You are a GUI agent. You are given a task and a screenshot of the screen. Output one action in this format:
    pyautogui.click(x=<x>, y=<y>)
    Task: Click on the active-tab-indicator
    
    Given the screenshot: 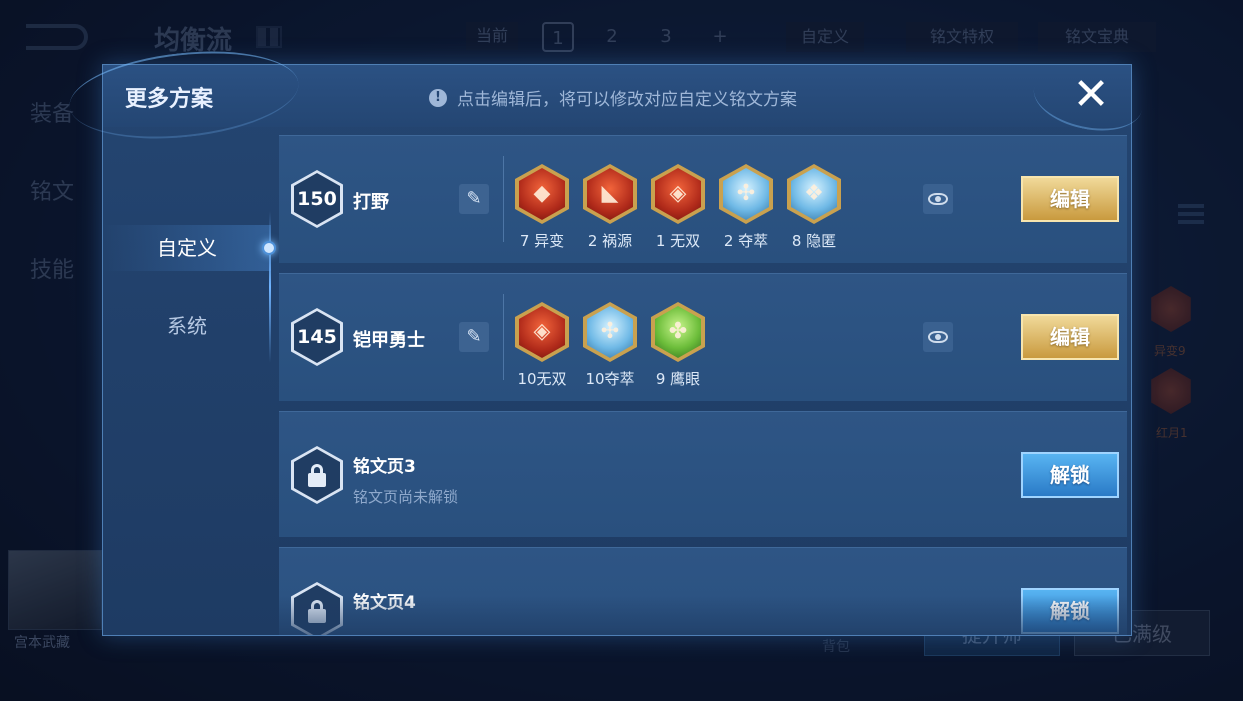 What is the action you would take?
    pyautogui.click(x=269, y=248)
    